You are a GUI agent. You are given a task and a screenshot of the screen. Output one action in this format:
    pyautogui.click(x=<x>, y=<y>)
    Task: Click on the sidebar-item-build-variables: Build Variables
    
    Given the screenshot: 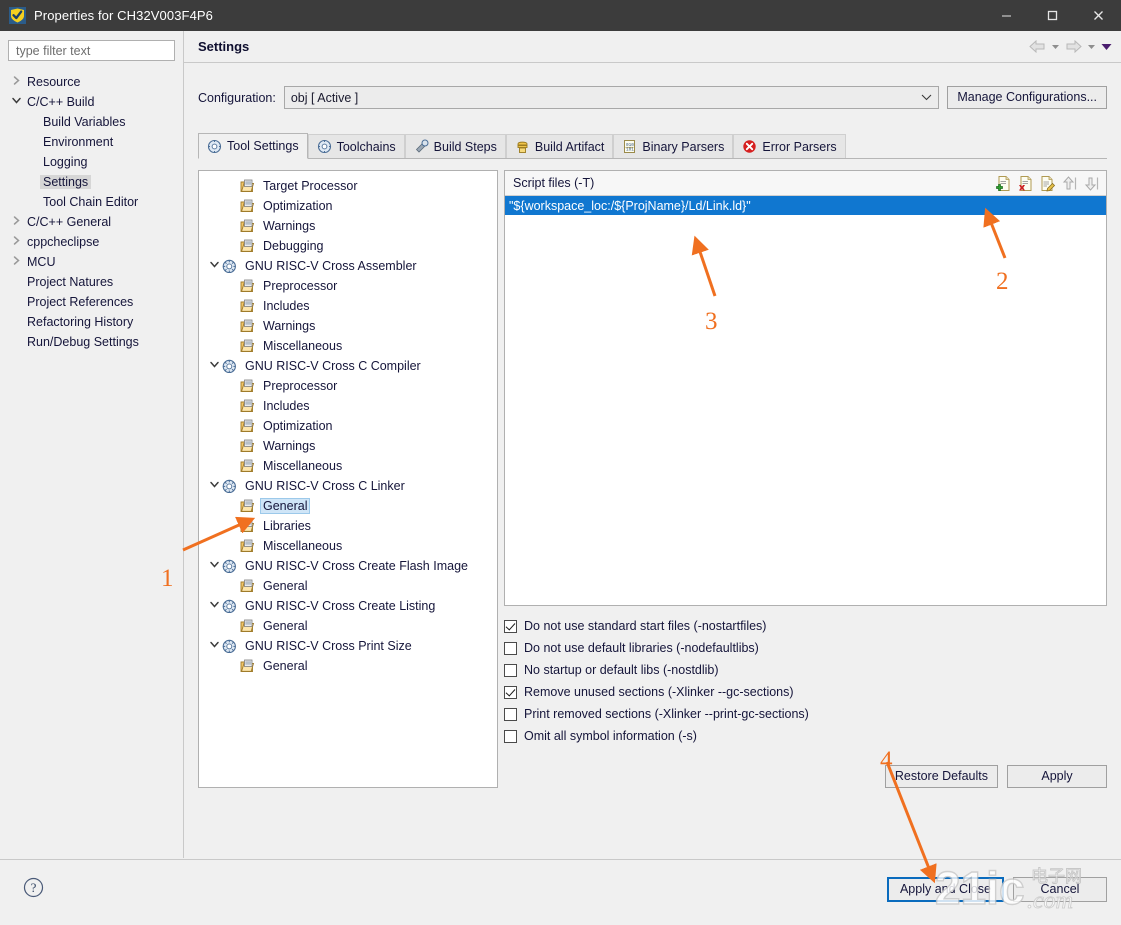 What is the action you would take?
    pyautogui.click(x=91, y=122)
    